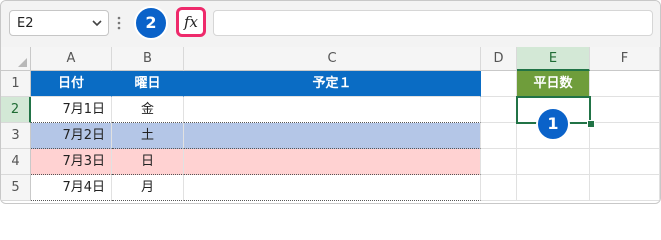 The width and height of the screenshot is (661, 240). I want to click on cell-d1, so click(499, 84).